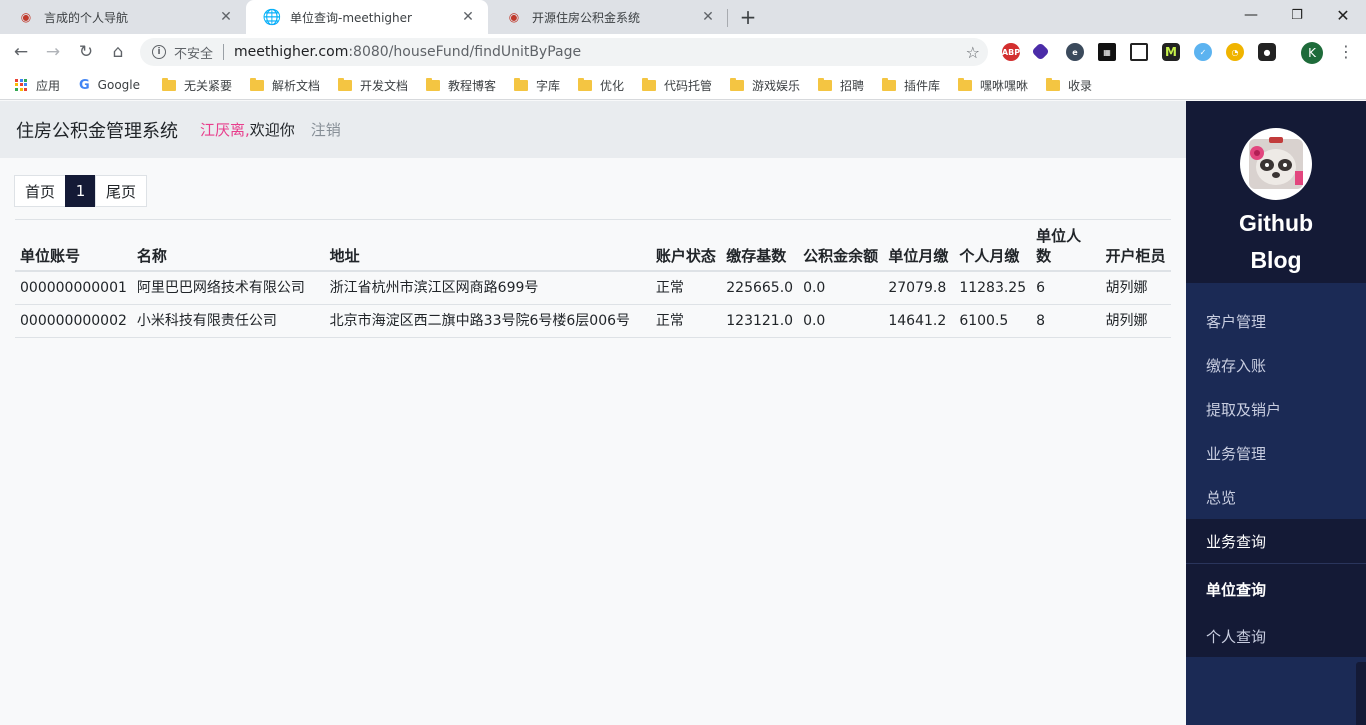 The width and height of the screenshot is (1366, 725). I want to click on picture-in-picture-icon, so click(1139, 52).